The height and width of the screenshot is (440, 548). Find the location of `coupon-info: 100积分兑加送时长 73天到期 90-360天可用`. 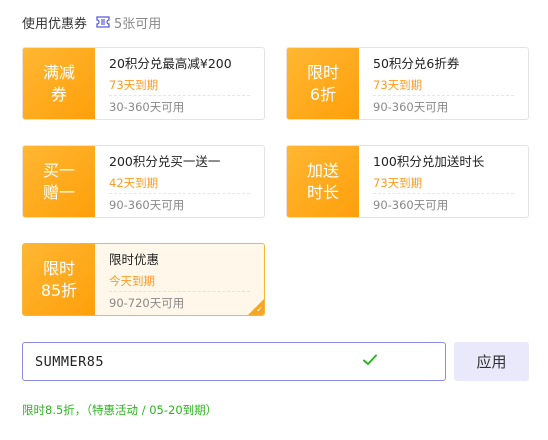

coupon-info: 100积分兑加送时长 73天到期 90-360天可用 is located at coordinates (443, 181).